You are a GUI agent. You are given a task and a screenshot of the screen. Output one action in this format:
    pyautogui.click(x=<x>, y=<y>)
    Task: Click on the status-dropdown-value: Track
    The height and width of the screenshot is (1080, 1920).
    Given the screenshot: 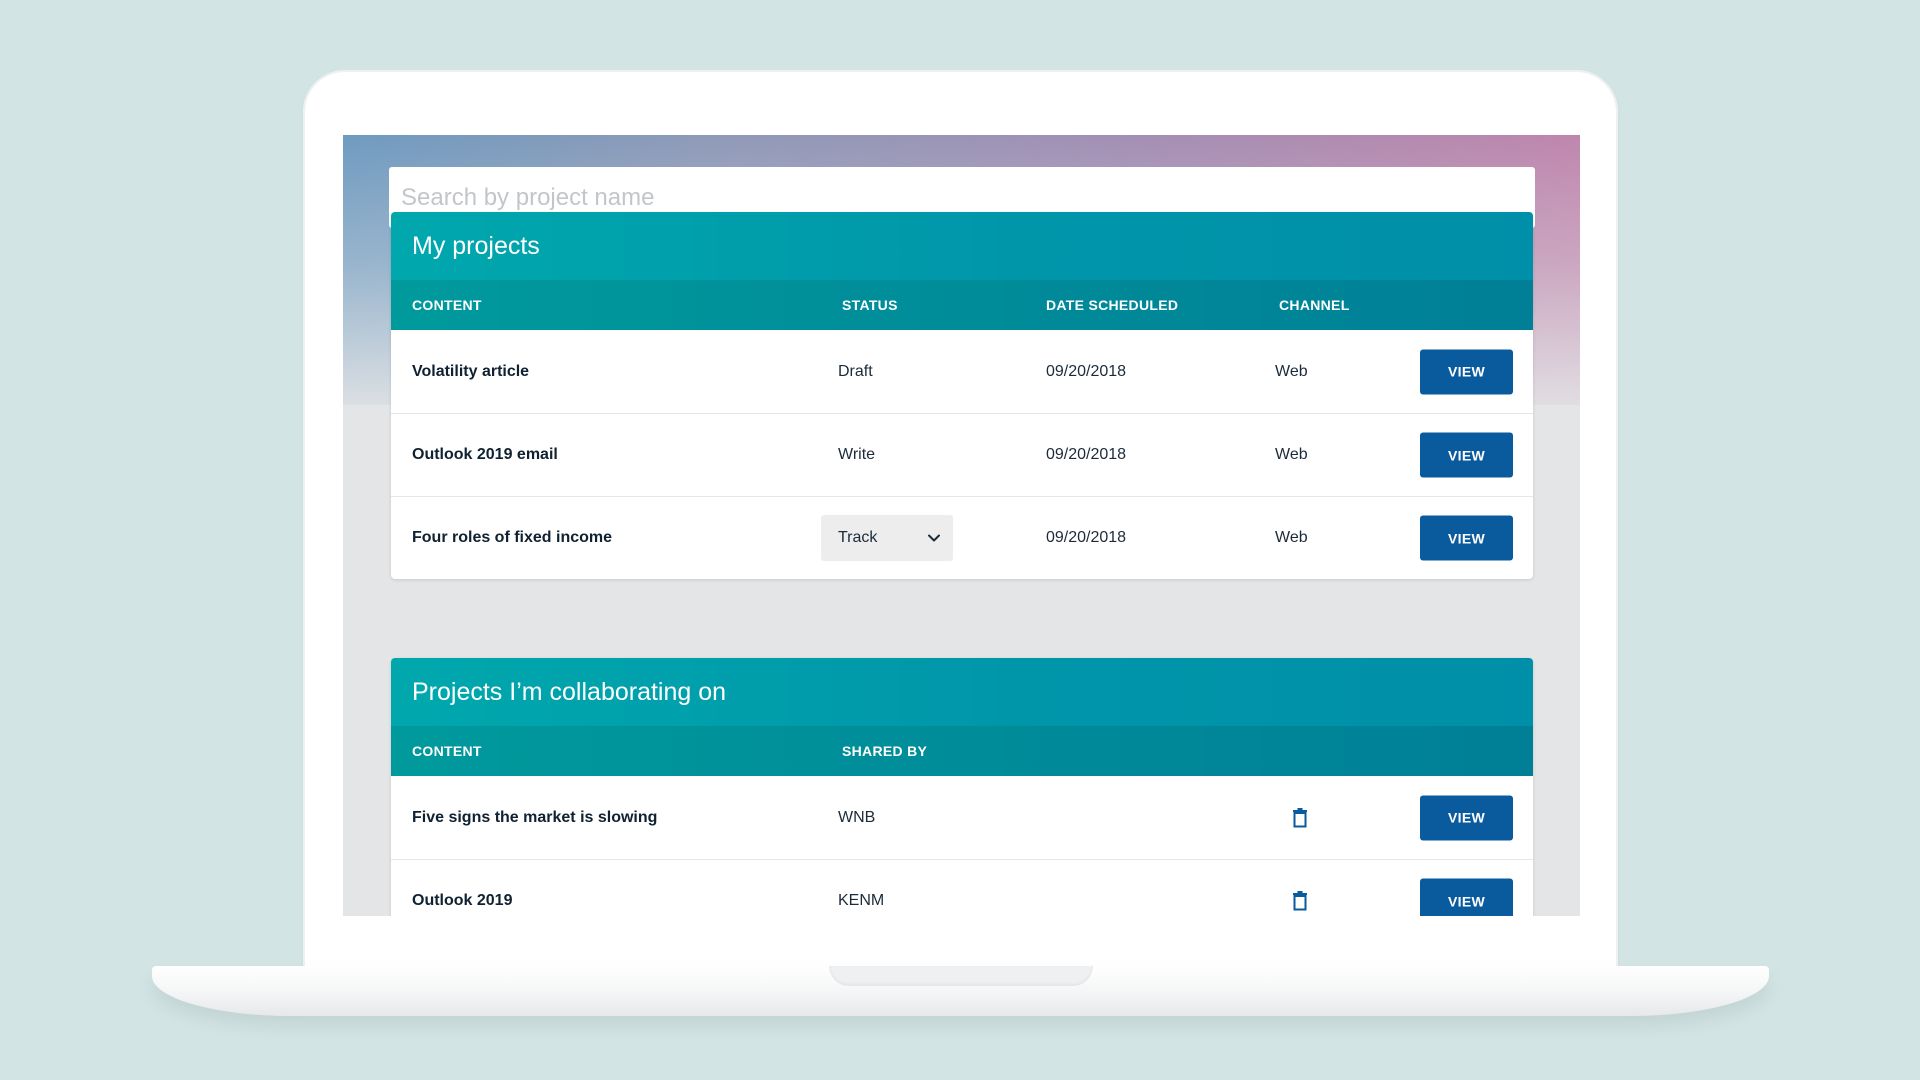 What is the action you would take?
    pyautogui.click(x=858, y=537)
    